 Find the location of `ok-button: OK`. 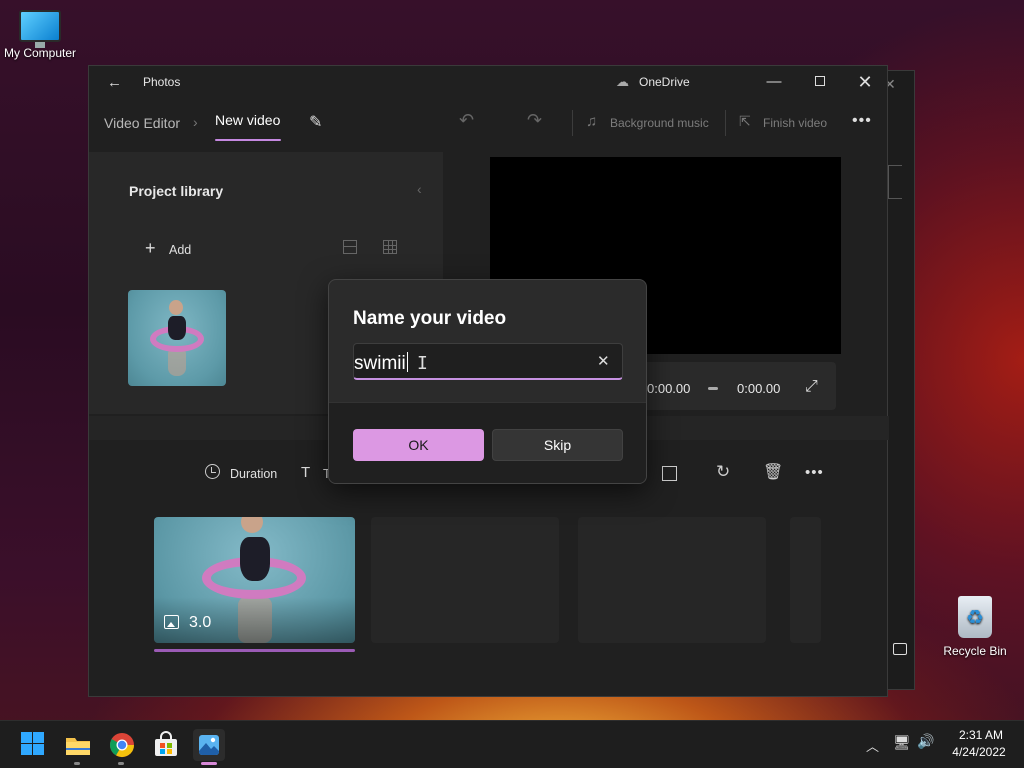

ok-button: OK is located at coordinates (418, 445).